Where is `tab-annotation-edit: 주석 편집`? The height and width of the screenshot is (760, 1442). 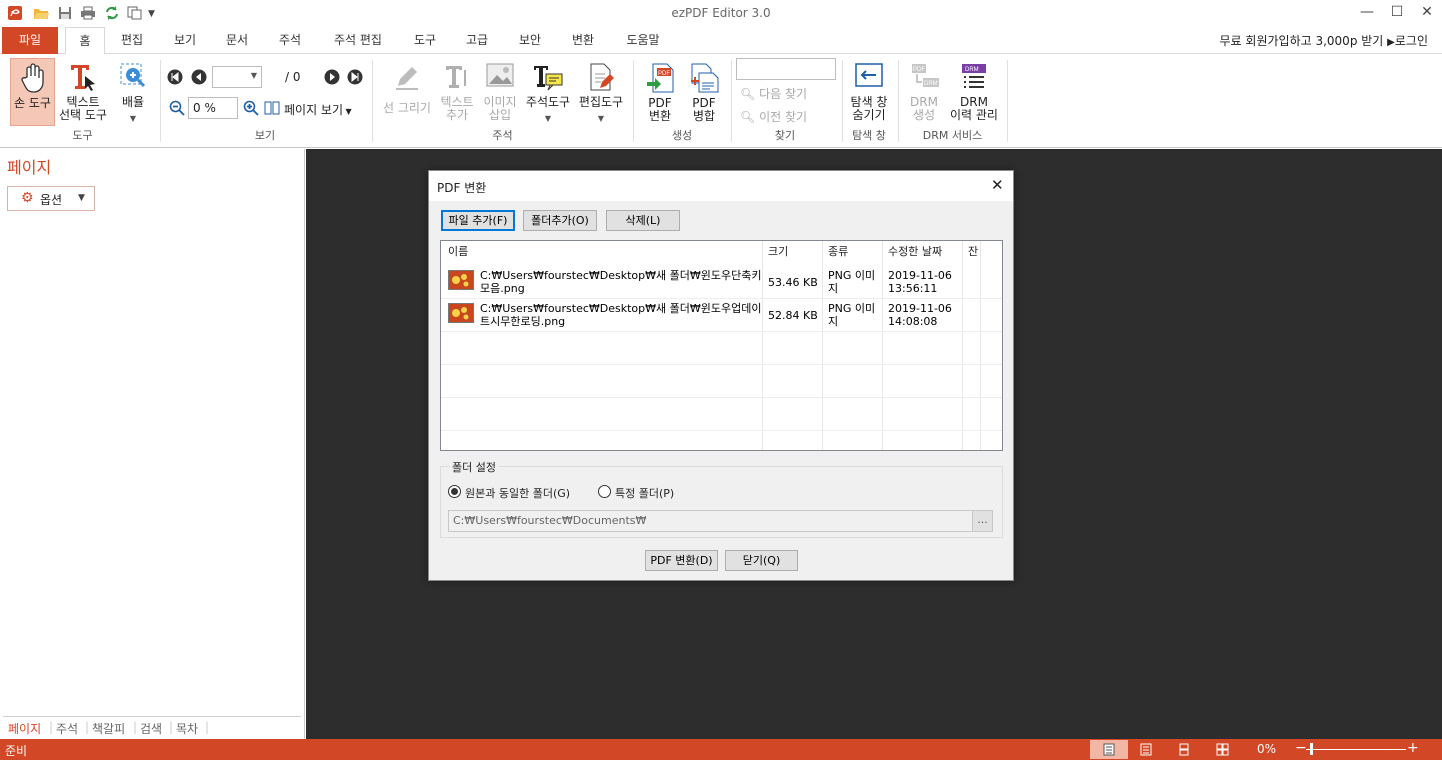 tab-annotation-edit: 주석 편집 is located at coordinates (358, 40).